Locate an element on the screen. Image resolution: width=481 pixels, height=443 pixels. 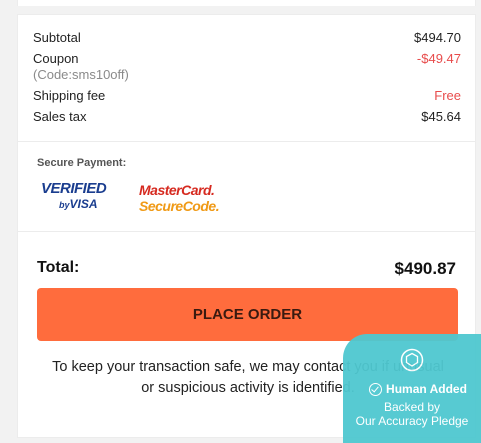
coupon-label-group: Coupon (Code:sms10off) is located at coordinates (81, 67).